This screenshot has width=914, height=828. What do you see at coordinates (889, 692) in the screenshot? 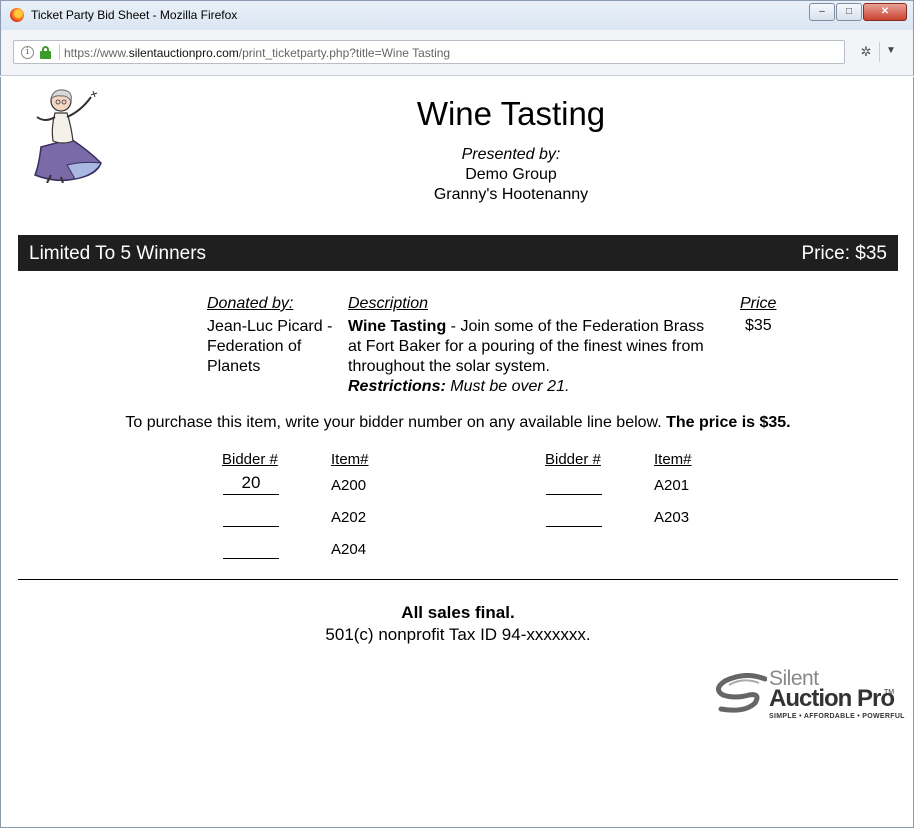
I see `logo-trademark: TM` at bounding box center [889, 692].